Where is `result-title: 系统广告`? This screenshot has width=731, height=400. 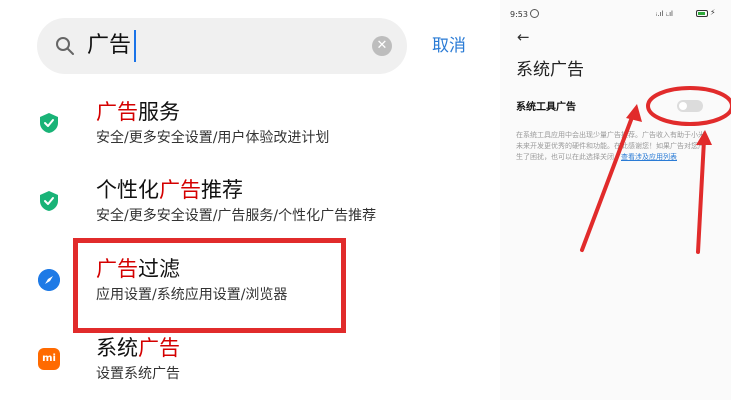
result-title: 系统广告 is located at coordinates (138, 348).